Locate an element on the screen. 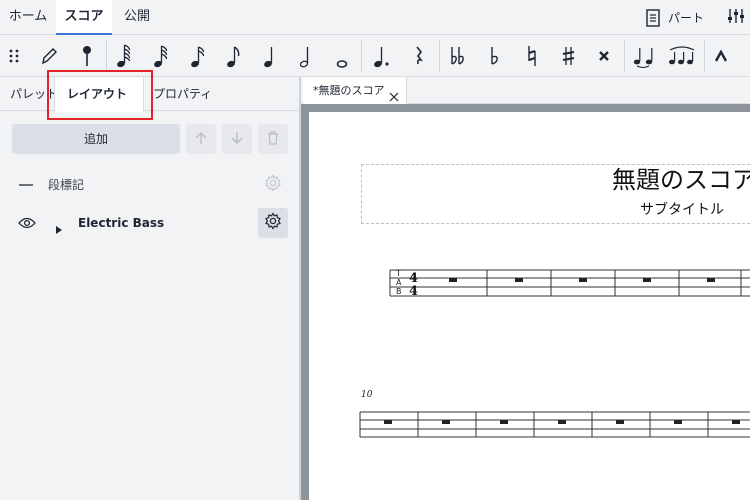  instrument-label: Electric Bass is located at coordinates (121, 223).